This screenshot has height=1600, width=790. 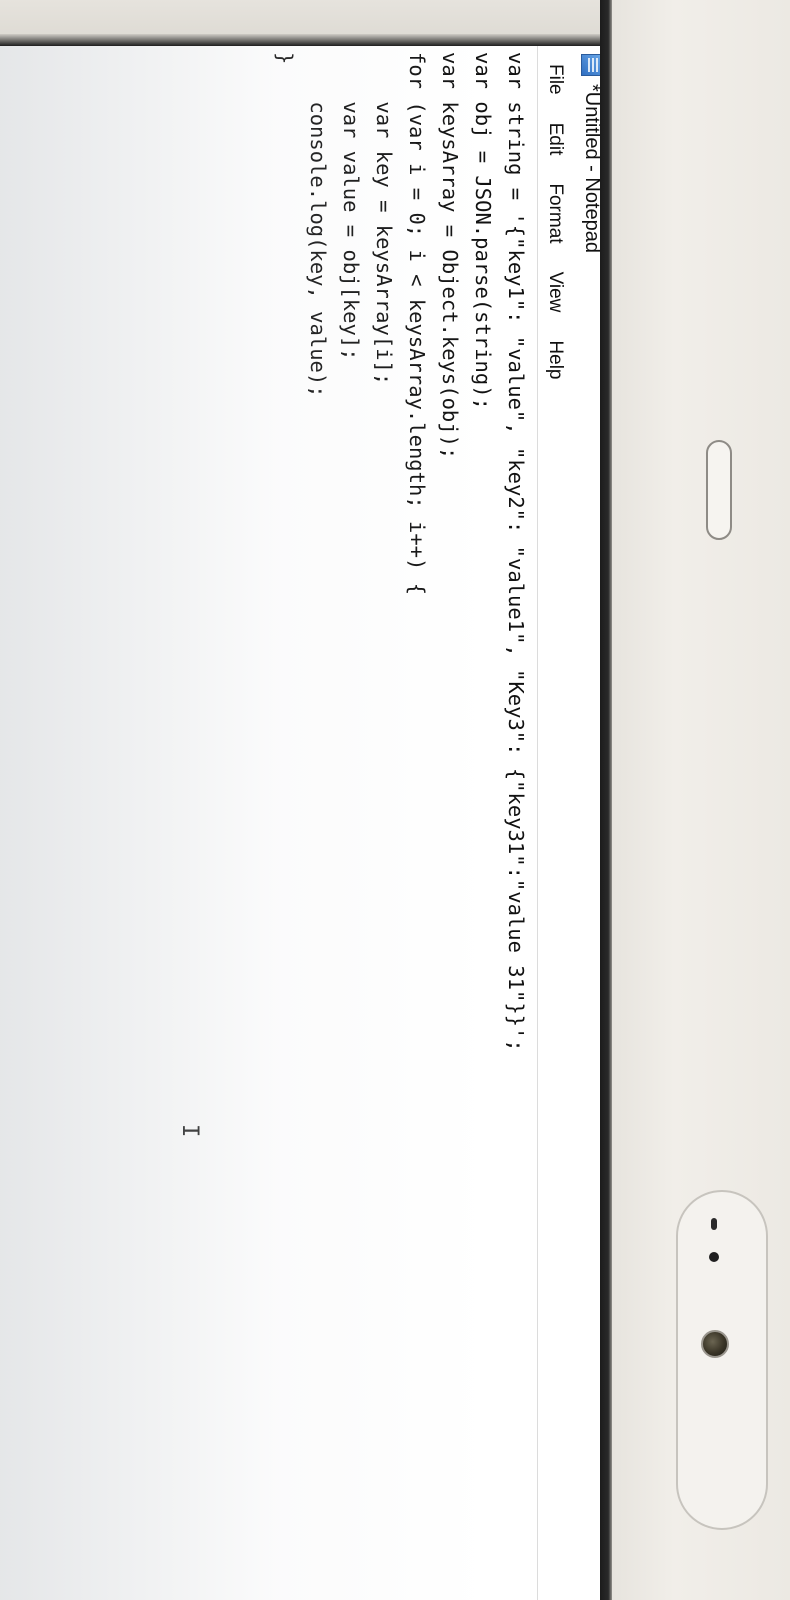 What do you see at coordinates (555, 292) in the screenshot?
I see `menu-view: View` at bounding box center [555, 292].